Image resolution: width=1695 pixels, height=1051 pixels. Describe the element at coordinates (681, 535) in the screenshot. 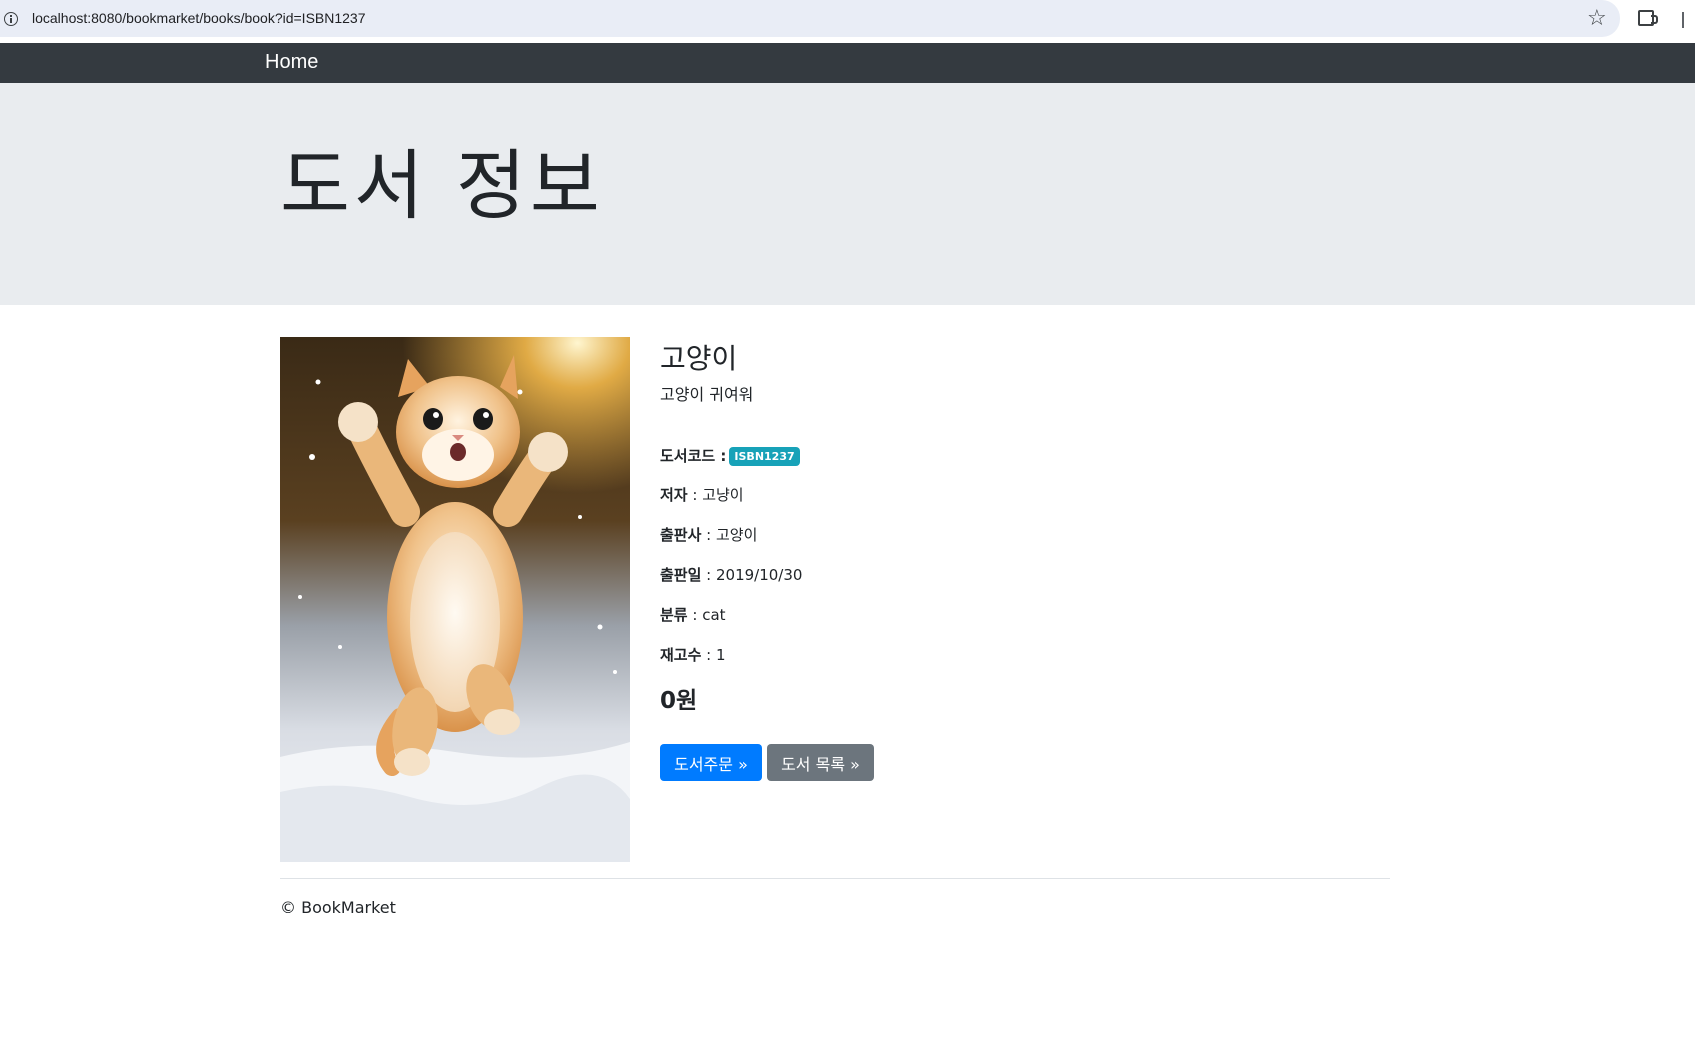

I see `book-publisher-label: 출판사` at that location.